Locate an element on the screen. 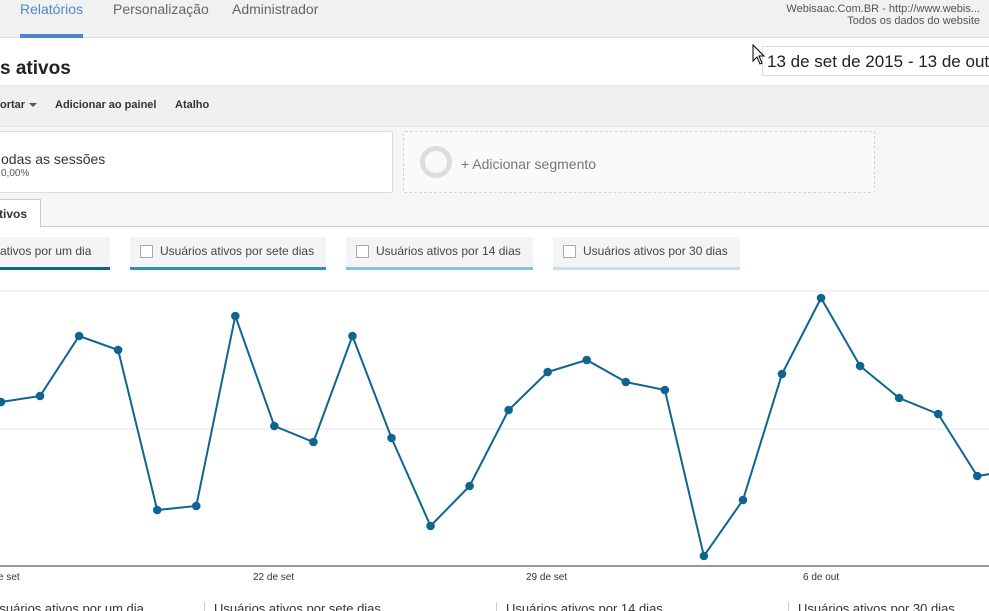  metric-chip-30-days: Usuários ativos por 30 dias is located at coordinates (646, 253).